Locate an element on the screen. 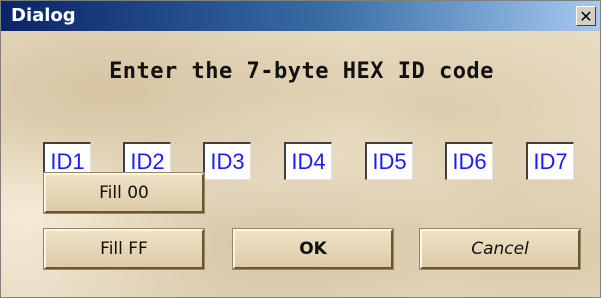 This screenshot has height=298, width=601. fill-ff-button: Fill FF is located at coordinates (124, 249).